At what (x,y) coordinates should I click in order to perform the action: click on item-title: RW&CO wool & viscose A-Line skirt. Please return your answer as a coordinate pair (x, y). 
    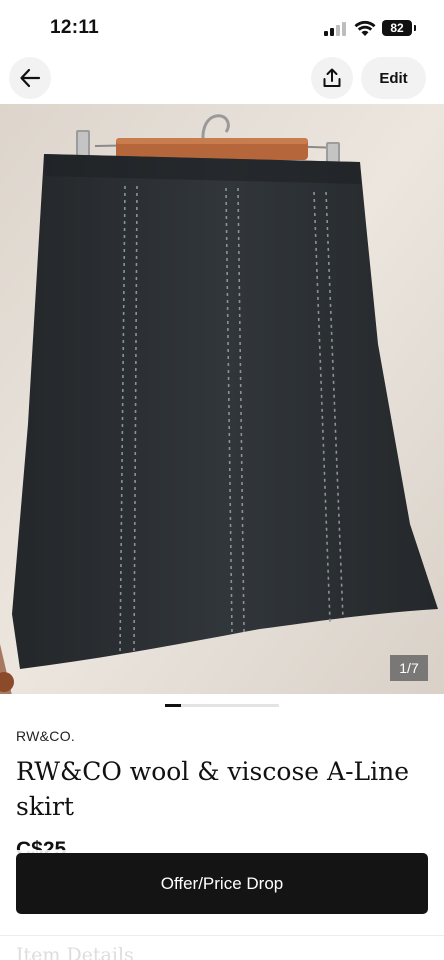
    Looking at the image, I should click on (213, 789).